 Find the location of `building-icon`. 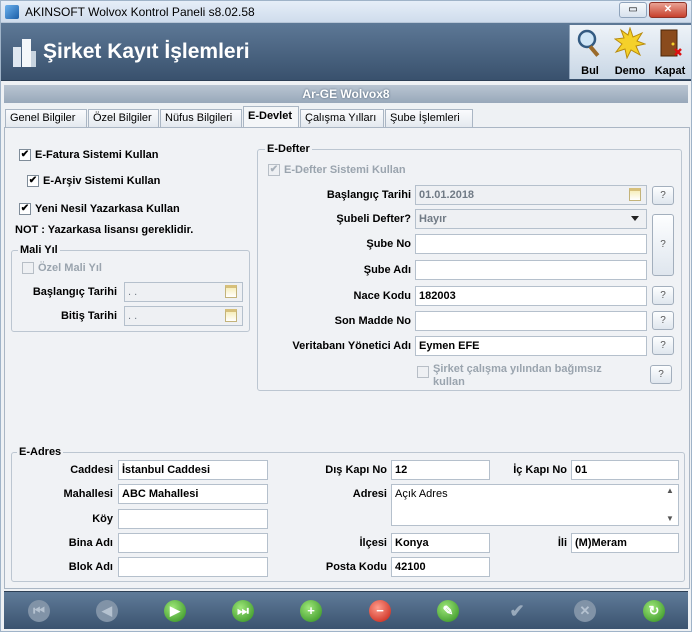

building-icon is located at coordinates (24, 53).